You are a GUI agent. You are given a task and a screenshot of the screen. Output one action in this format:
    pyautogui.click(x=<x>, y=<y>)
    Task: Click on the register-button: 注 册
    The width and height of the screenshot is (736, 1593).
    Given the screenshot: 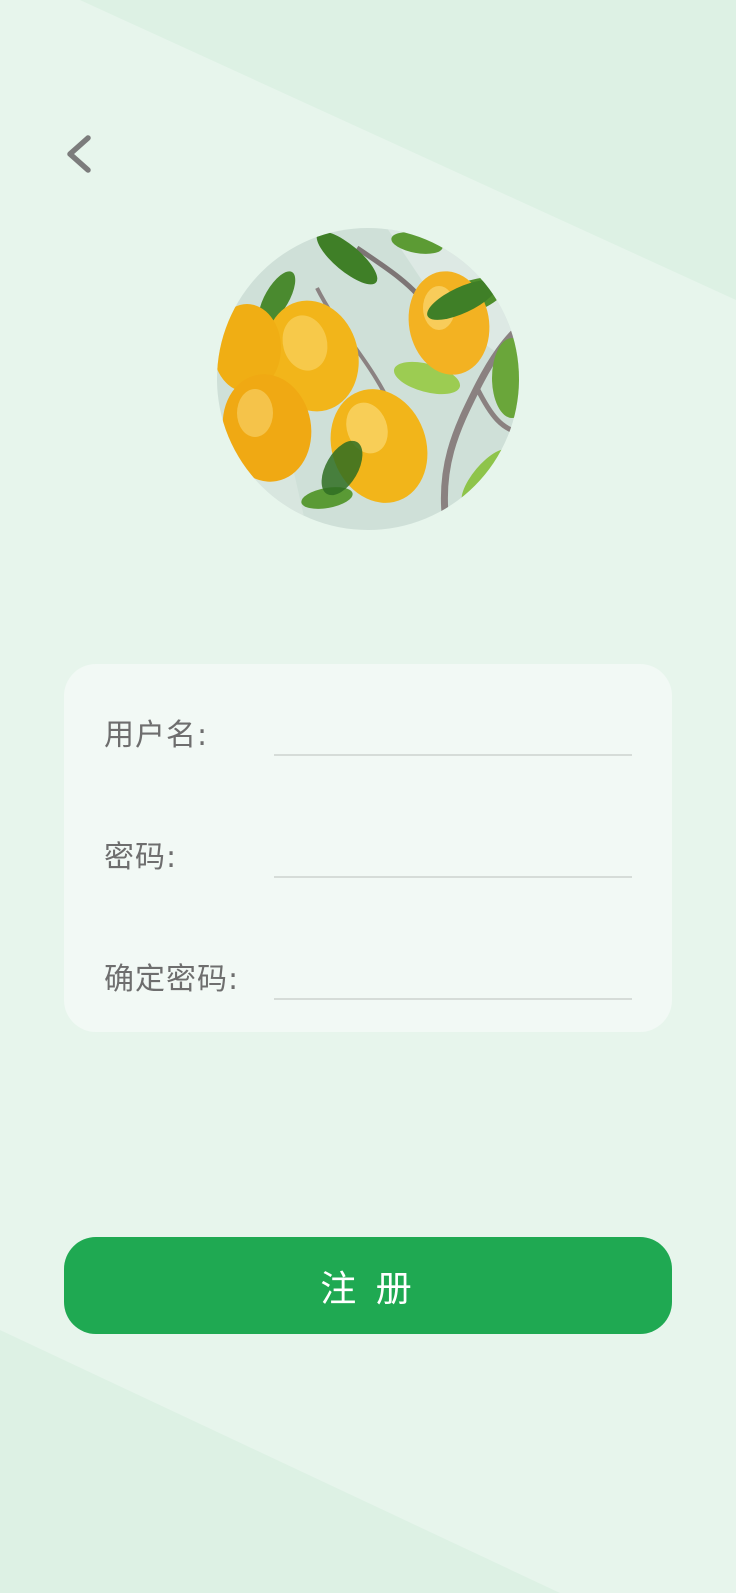 What is the action you would take?
    pyautogui.click(x=368, y=1285)
    